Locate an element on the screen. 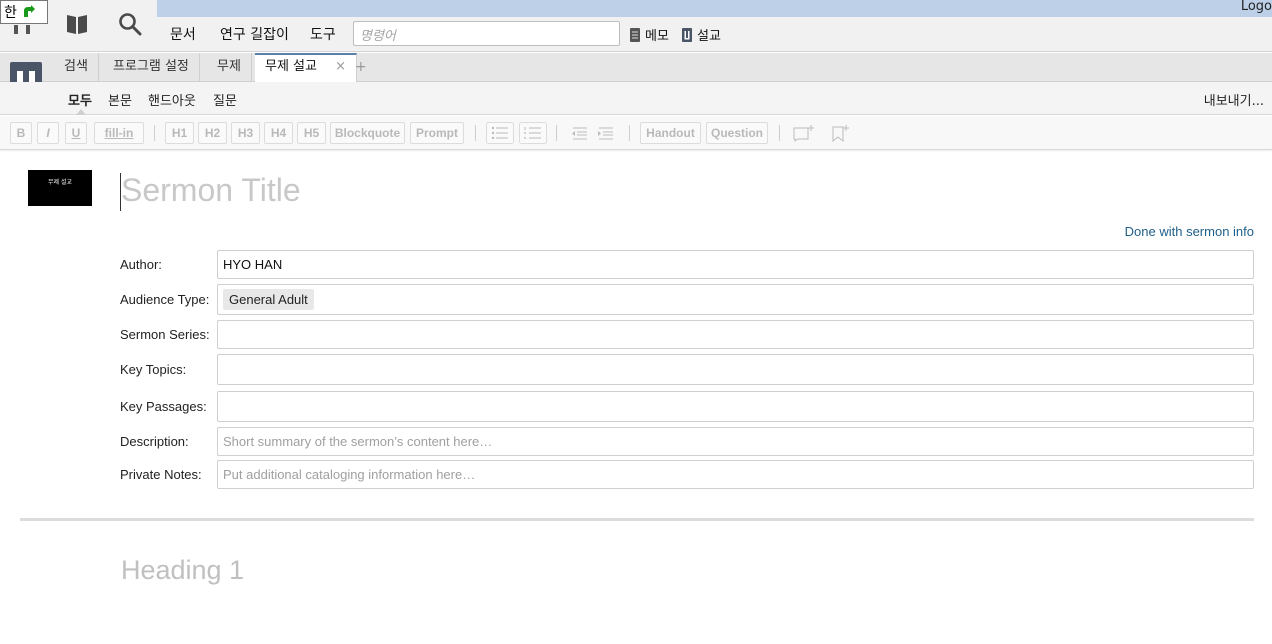  key-topics-field is located at coordinates (735, 369).